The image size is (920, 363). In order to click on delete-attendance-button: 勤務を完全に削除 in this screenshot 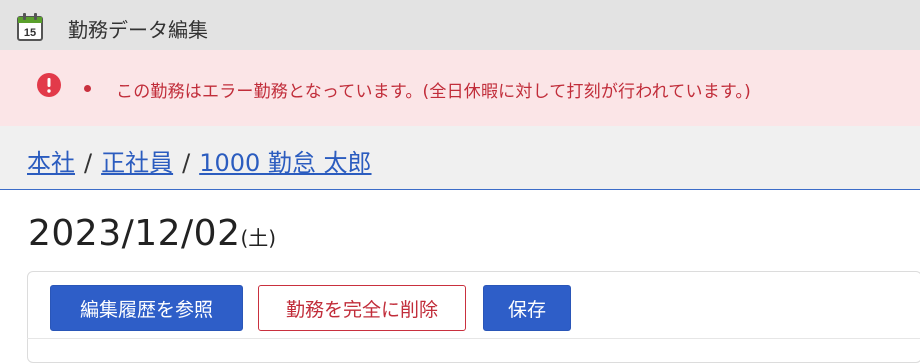, I will do `click(362, 308)`.